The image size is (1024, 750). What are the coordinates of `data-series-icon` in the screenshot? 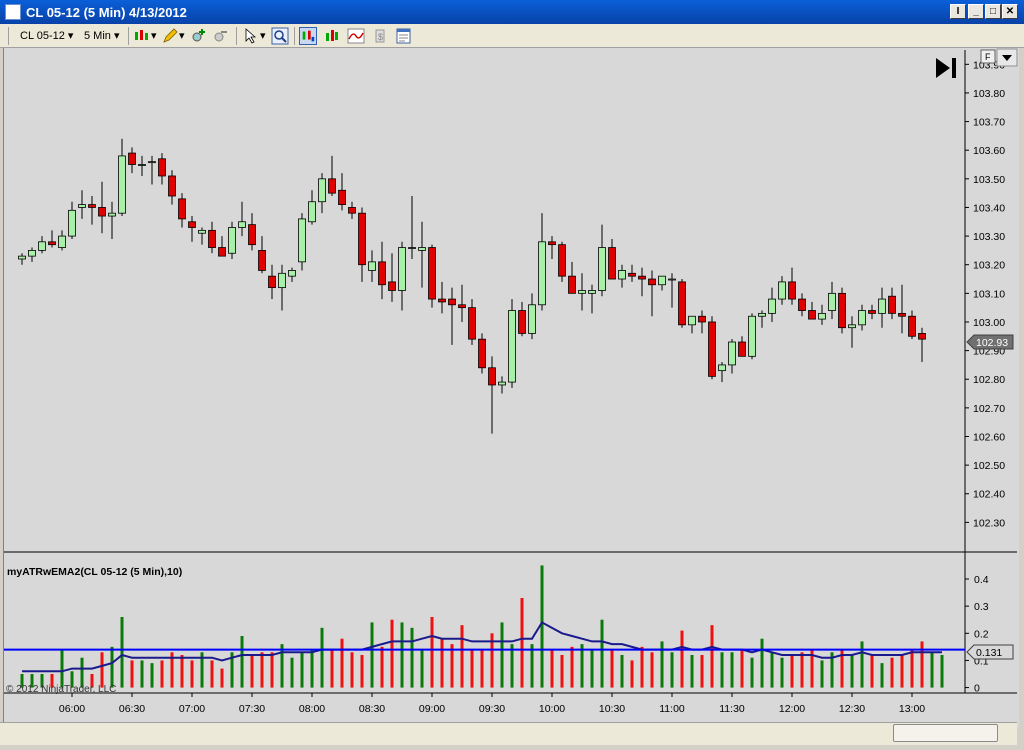 It's located at (332, 36).